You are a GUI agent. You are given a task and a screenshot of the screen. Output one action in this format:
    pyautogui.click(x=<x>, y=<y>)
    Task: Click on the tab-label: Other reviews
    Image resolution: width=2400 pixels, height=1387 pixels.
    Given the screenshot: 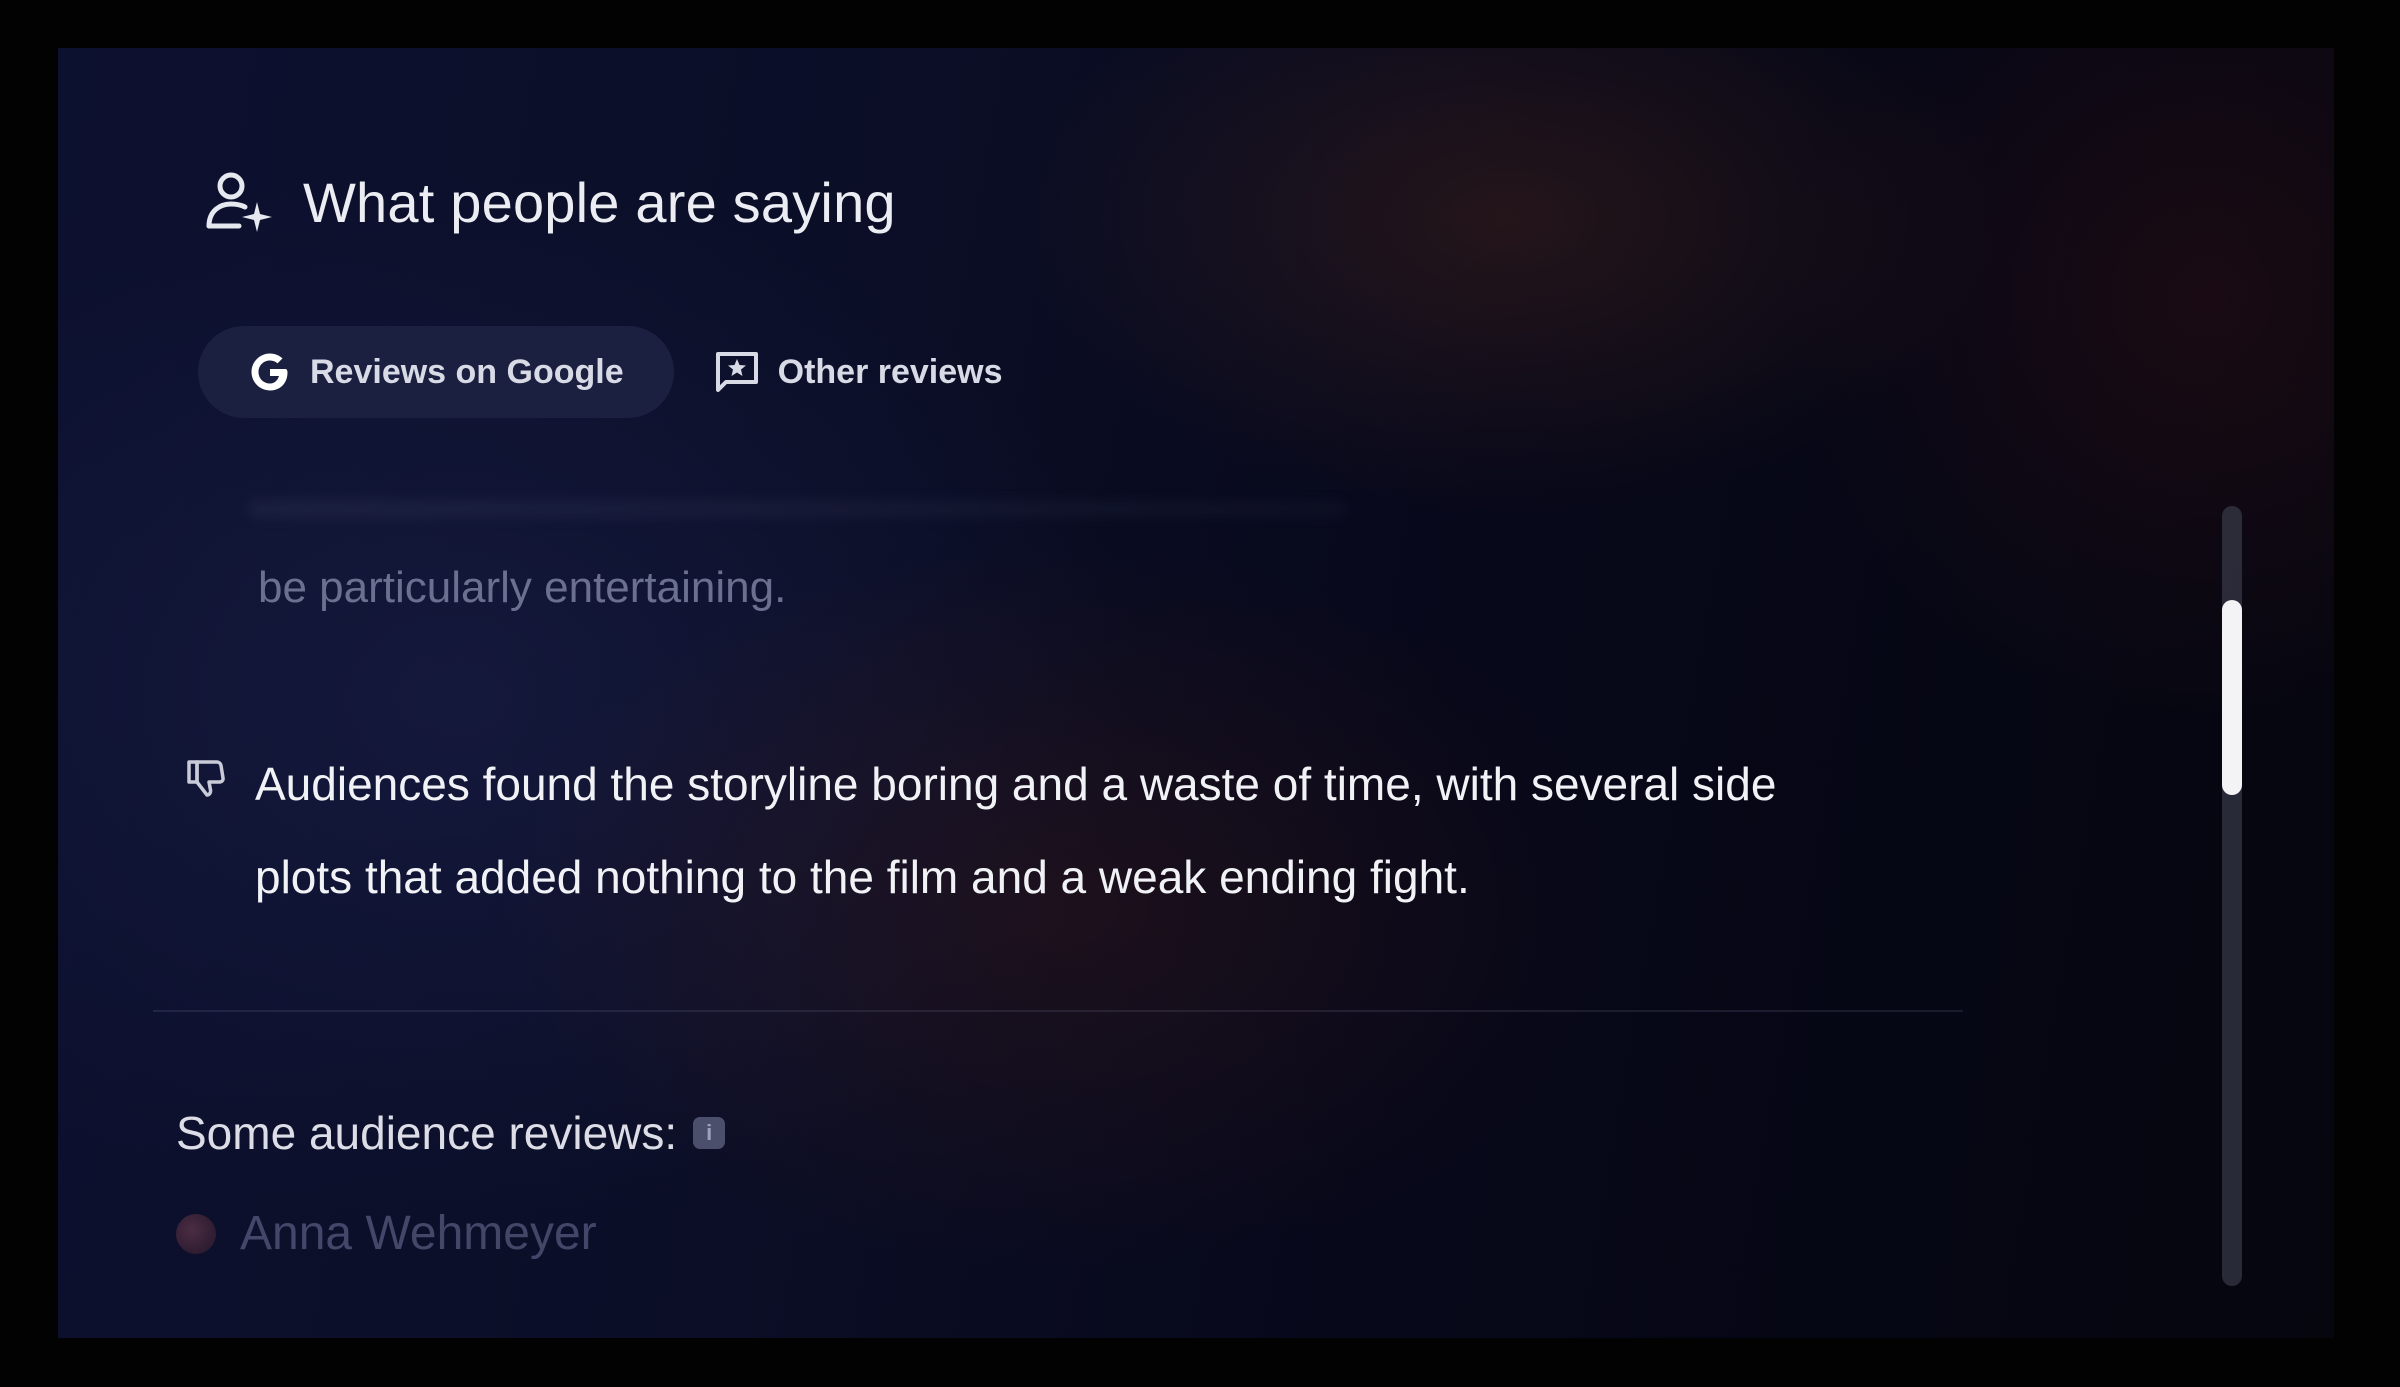 What is the action you would take?
    pyautogui.click(x=890, y=371)
    